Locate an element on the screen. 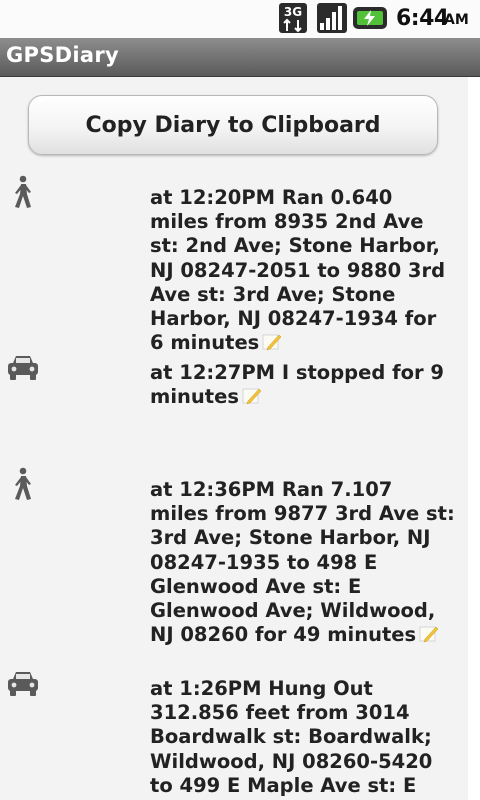 This screenshot has width=480, height=800. battery-charging-icon is located at coordinates (370, 18).